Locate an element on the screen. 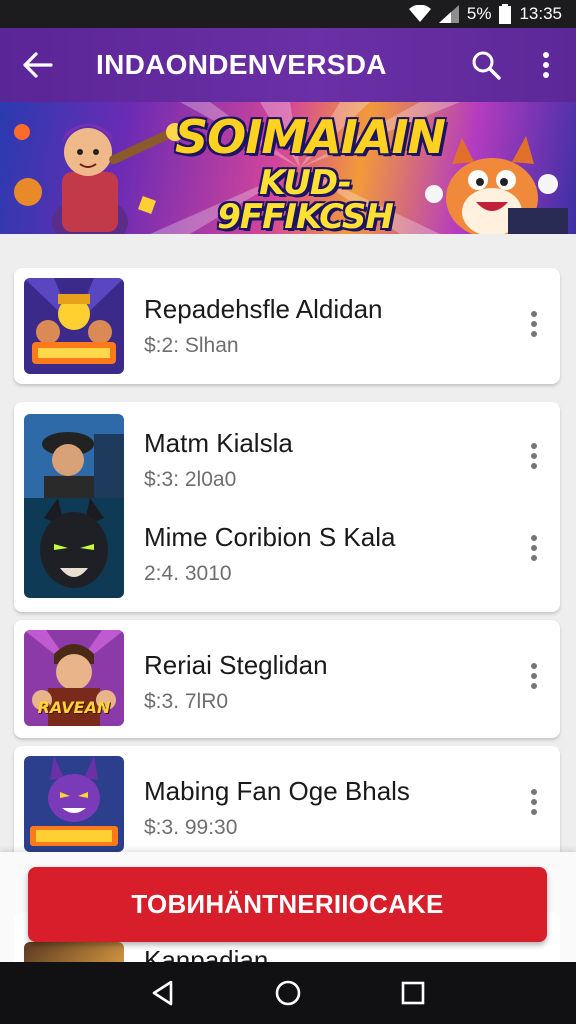 The image size is (576, 1024). status-bar: 5% 13:35 is located at coordinates (288, 14).